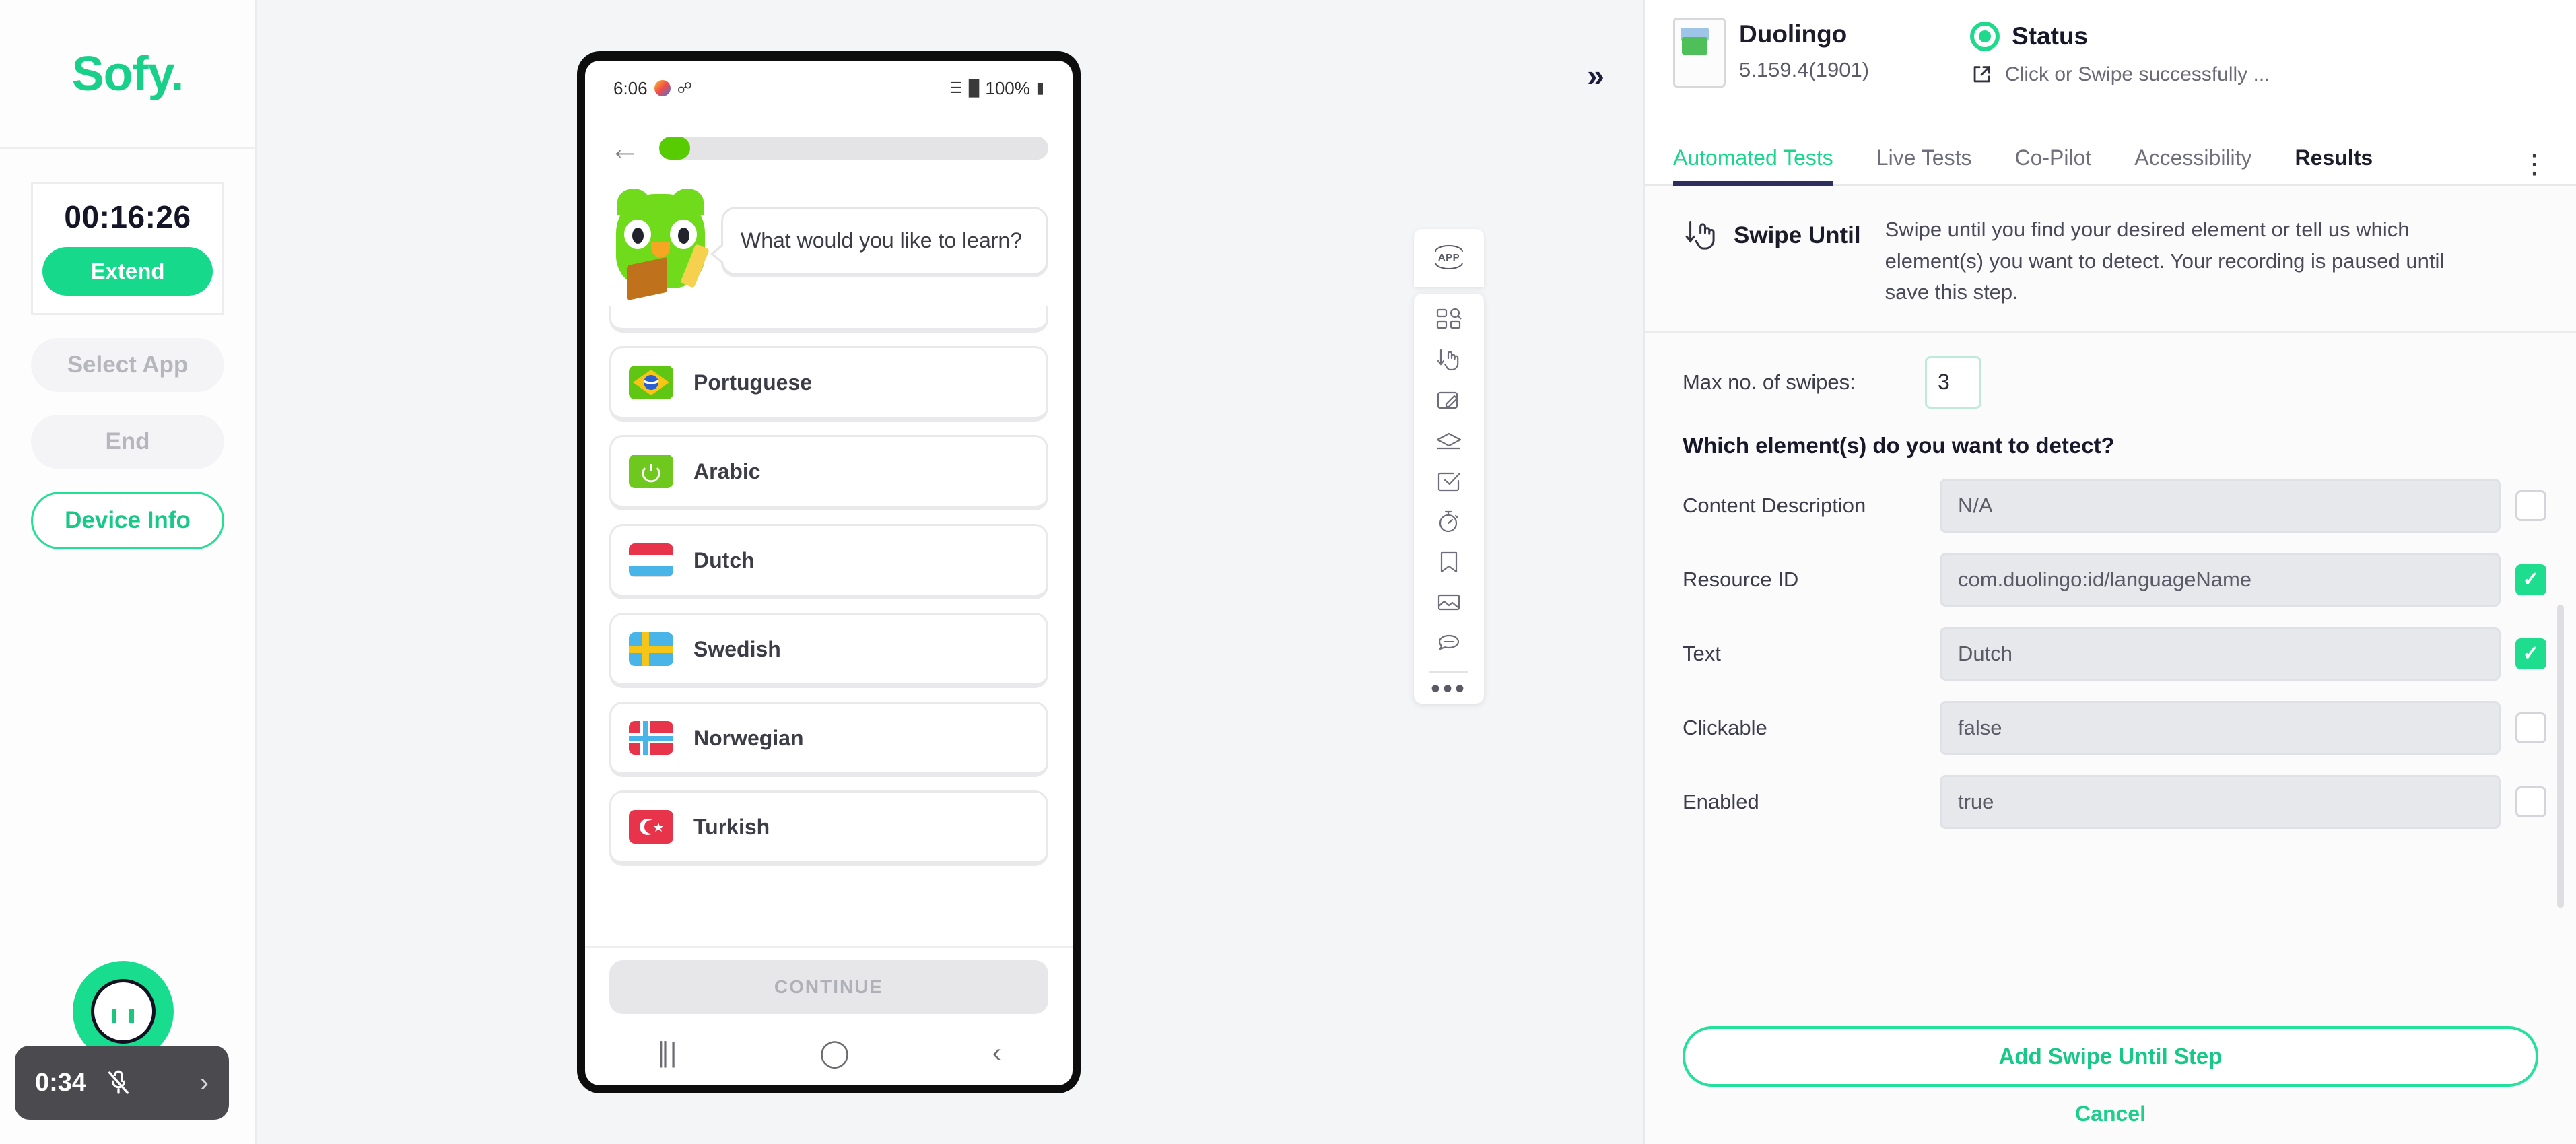  What do you see at coordinates (1741, 579) in the screenshot?
I see `property-label: Resource ID` at bounding box center [1741, 579].